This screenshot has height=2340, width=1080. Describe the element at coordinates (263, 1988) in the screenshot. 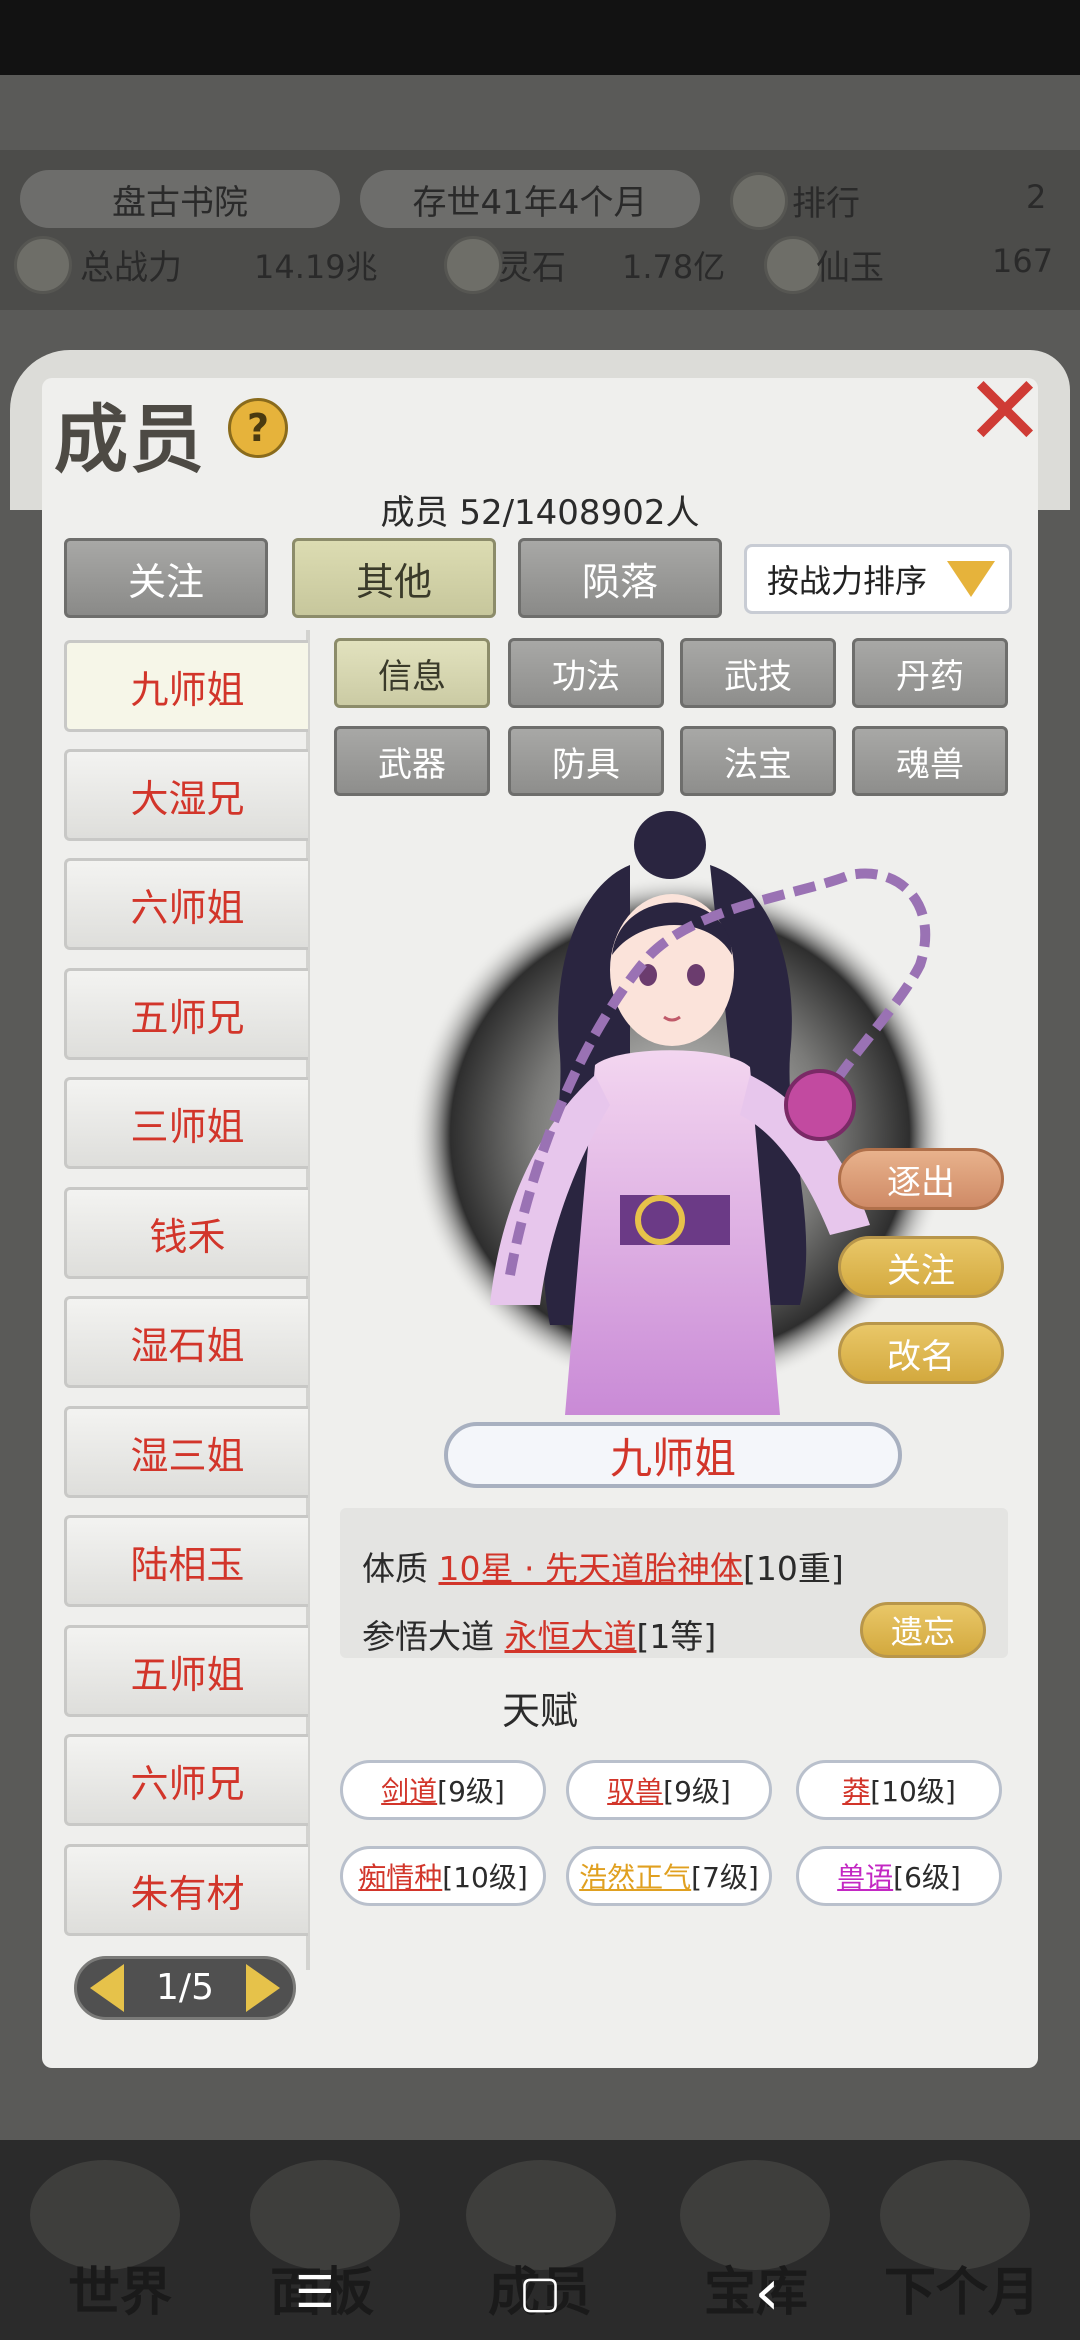

I see `next-page-icon` at that location.